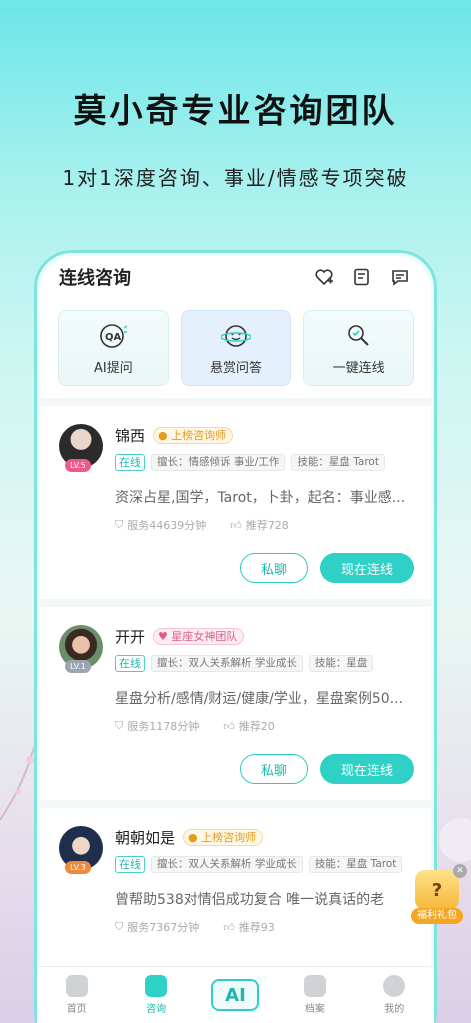  What do you see at coordinates (204, 636) in the screenshot?
I see `team-badge-label: 星座女神团队` at bounding box center [204, 636].